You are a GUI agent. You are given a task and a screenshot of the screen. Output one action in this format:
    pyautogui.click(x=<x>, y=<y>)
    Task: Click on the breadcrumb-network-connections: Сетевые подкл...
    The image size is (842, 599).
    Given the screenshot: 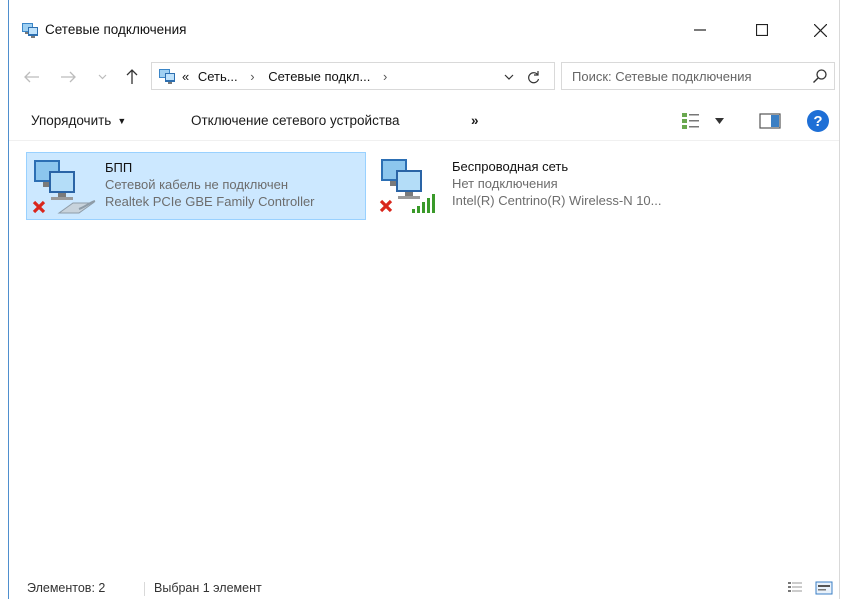 What is the action you would take?
    pyautogui.click(x=319, y=76)
    